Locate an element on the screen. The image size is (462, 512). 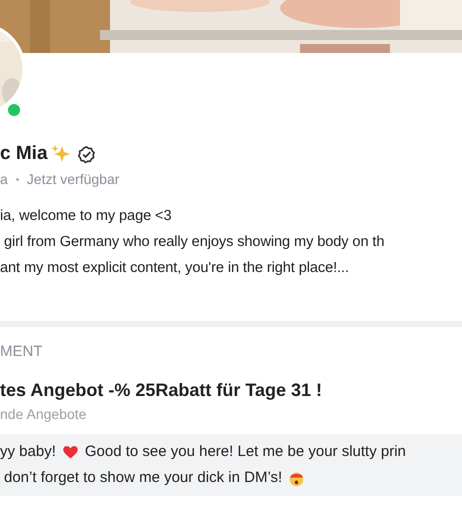
emoji-icon is located at coordinates (297, 478).